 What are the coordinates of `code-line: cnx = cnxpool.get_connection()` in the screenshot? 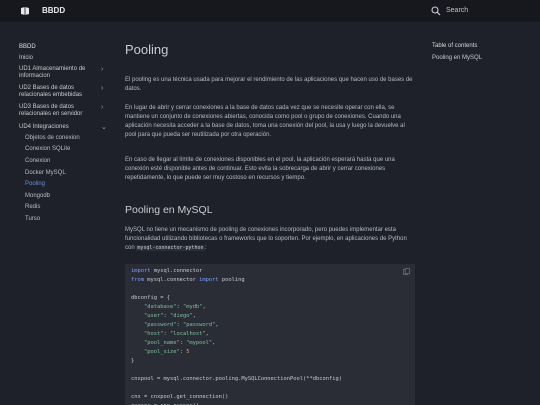 It's located at (180, 397).